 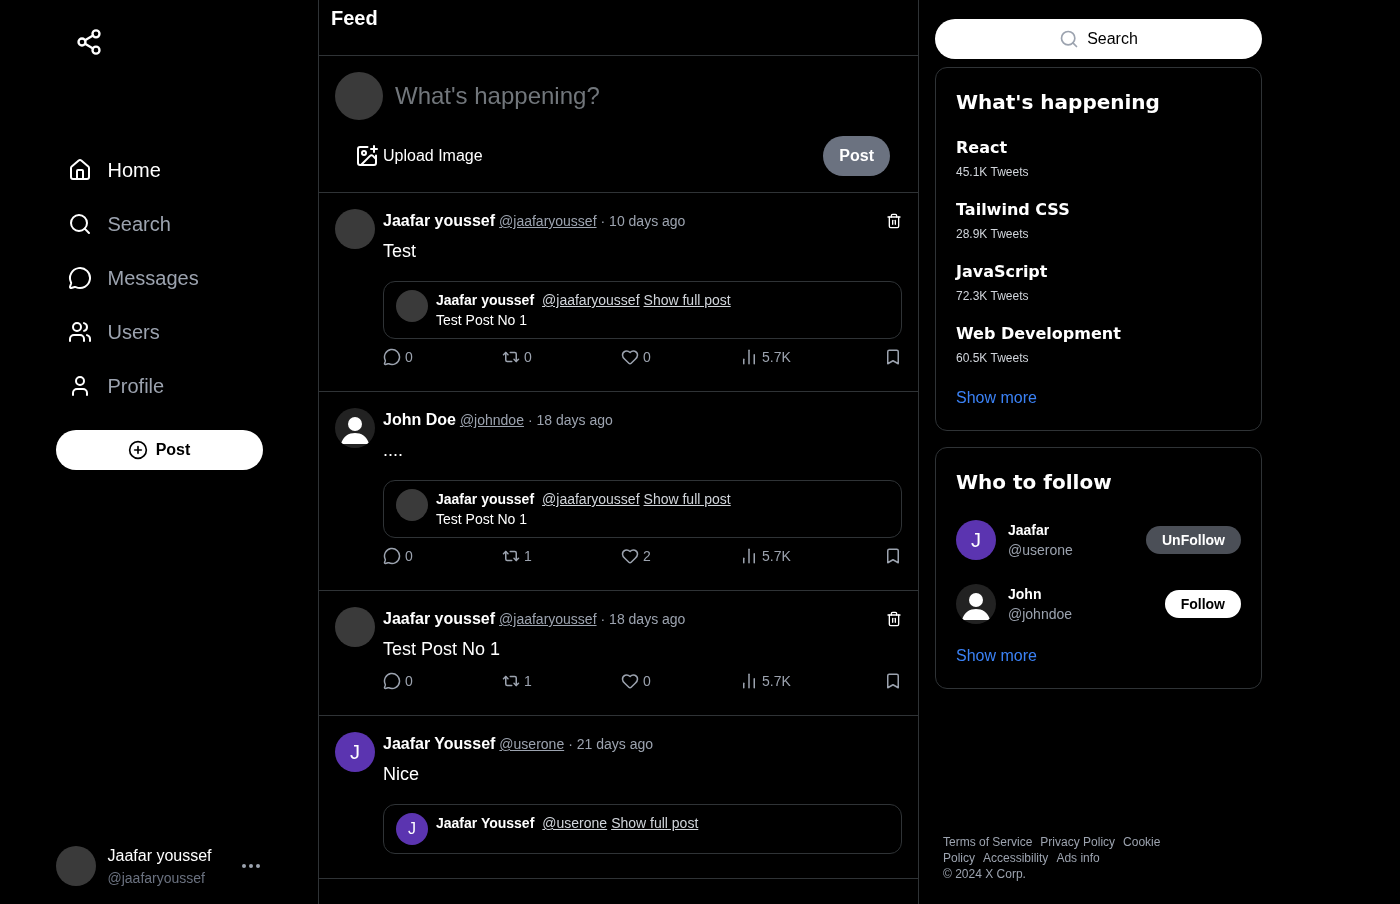 What do you see at coordinates (354, 18) in the screenshot?
I see `feed-title: Feed` at bounding box center [354, 18].